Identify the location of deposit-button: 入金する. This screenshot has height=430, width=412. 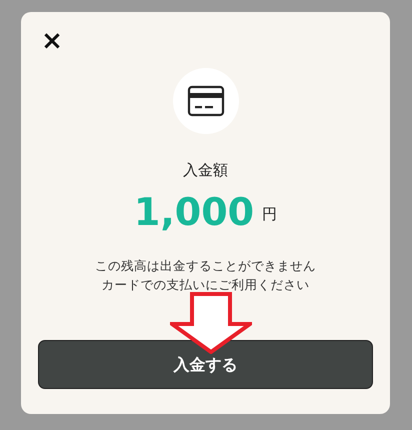
(205, 364).